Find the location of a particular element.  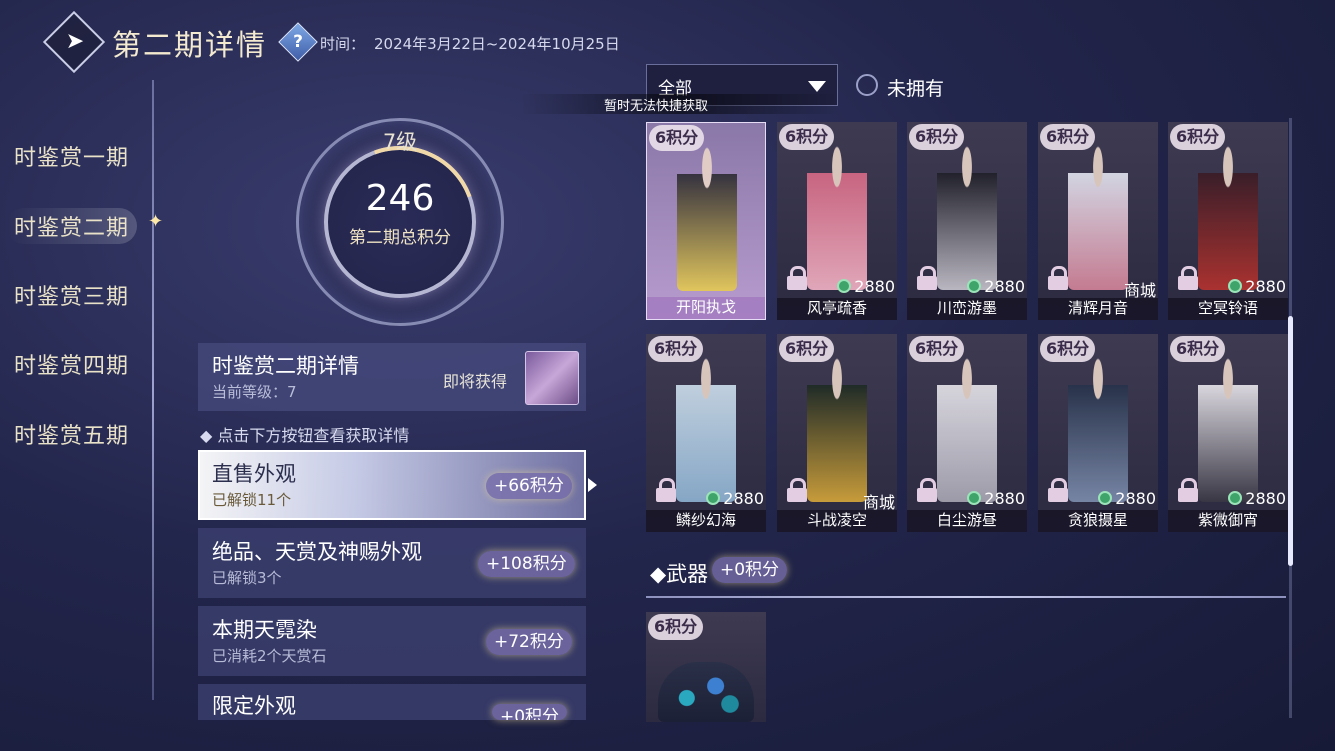

section-divider is located at coordinates (966, 597).